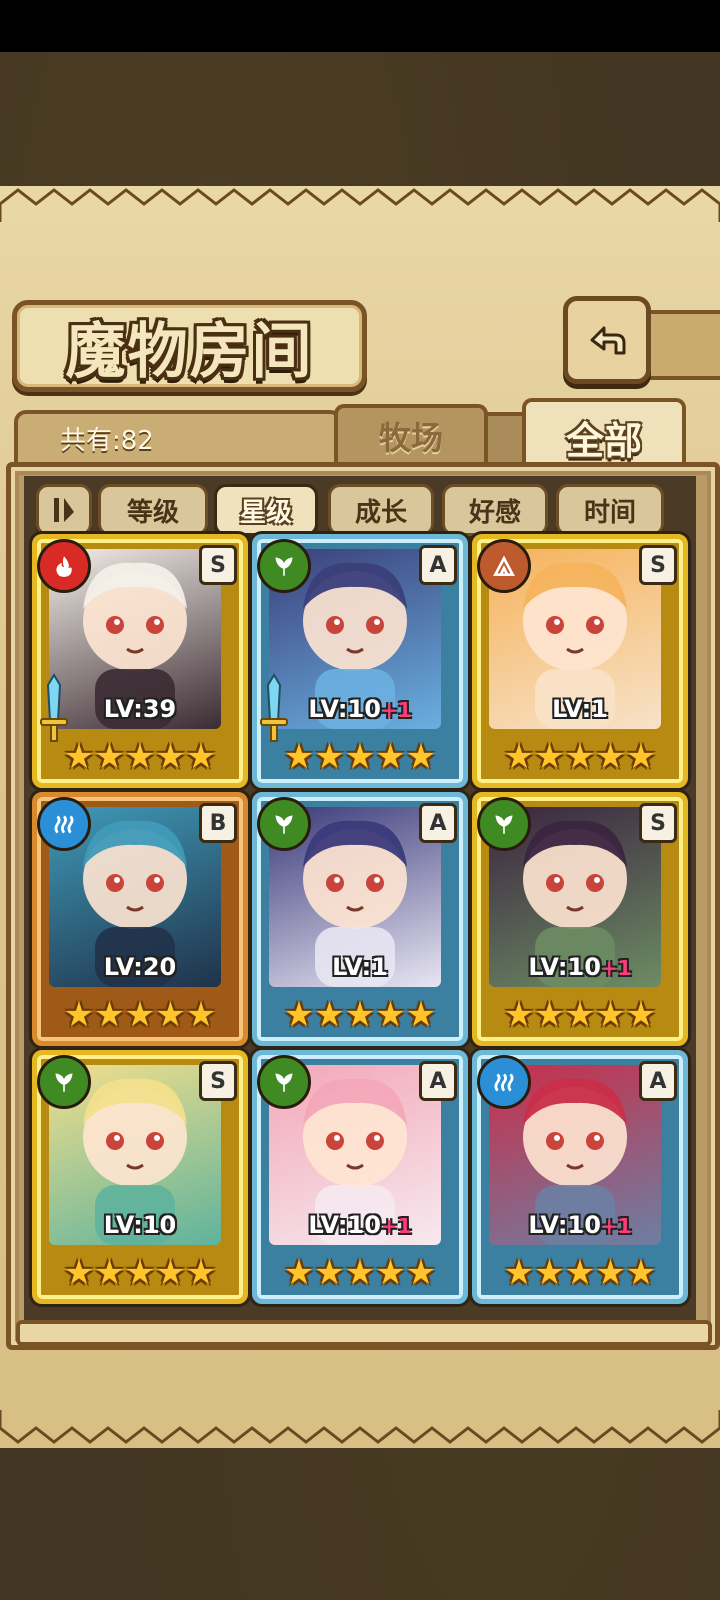 The height and width of the screenshot is (1600, 720). I want to click on status-bar, so click(360, 26).